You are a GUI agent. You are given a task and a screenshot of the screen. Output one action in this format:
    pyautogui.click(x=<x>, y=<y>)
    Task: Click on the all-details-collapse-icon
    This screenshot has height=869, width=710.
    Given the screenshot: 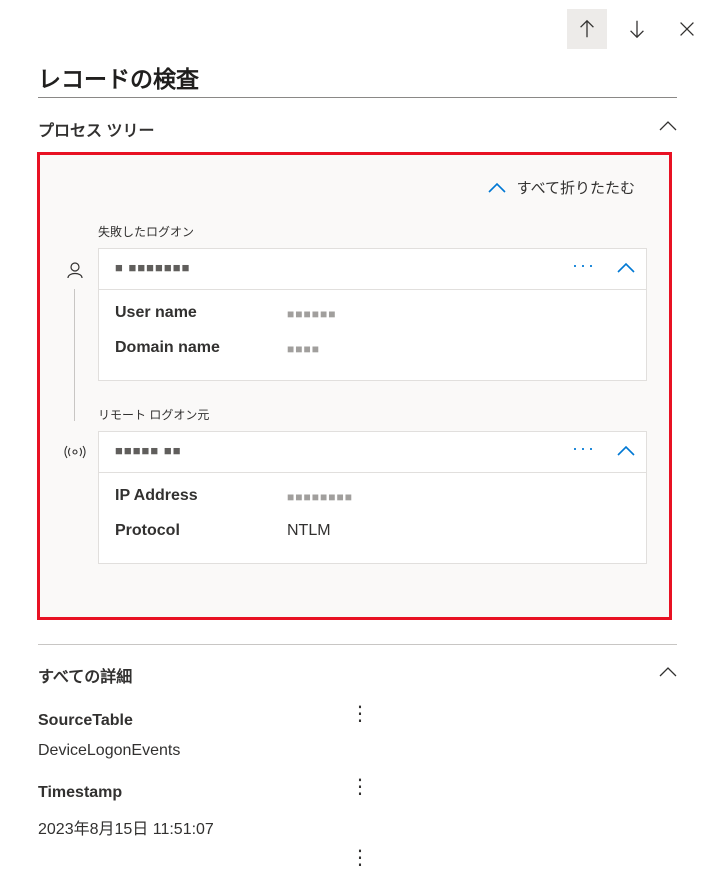 What is the action you would take?
    pyautogui.click(x=668, y=672)
    